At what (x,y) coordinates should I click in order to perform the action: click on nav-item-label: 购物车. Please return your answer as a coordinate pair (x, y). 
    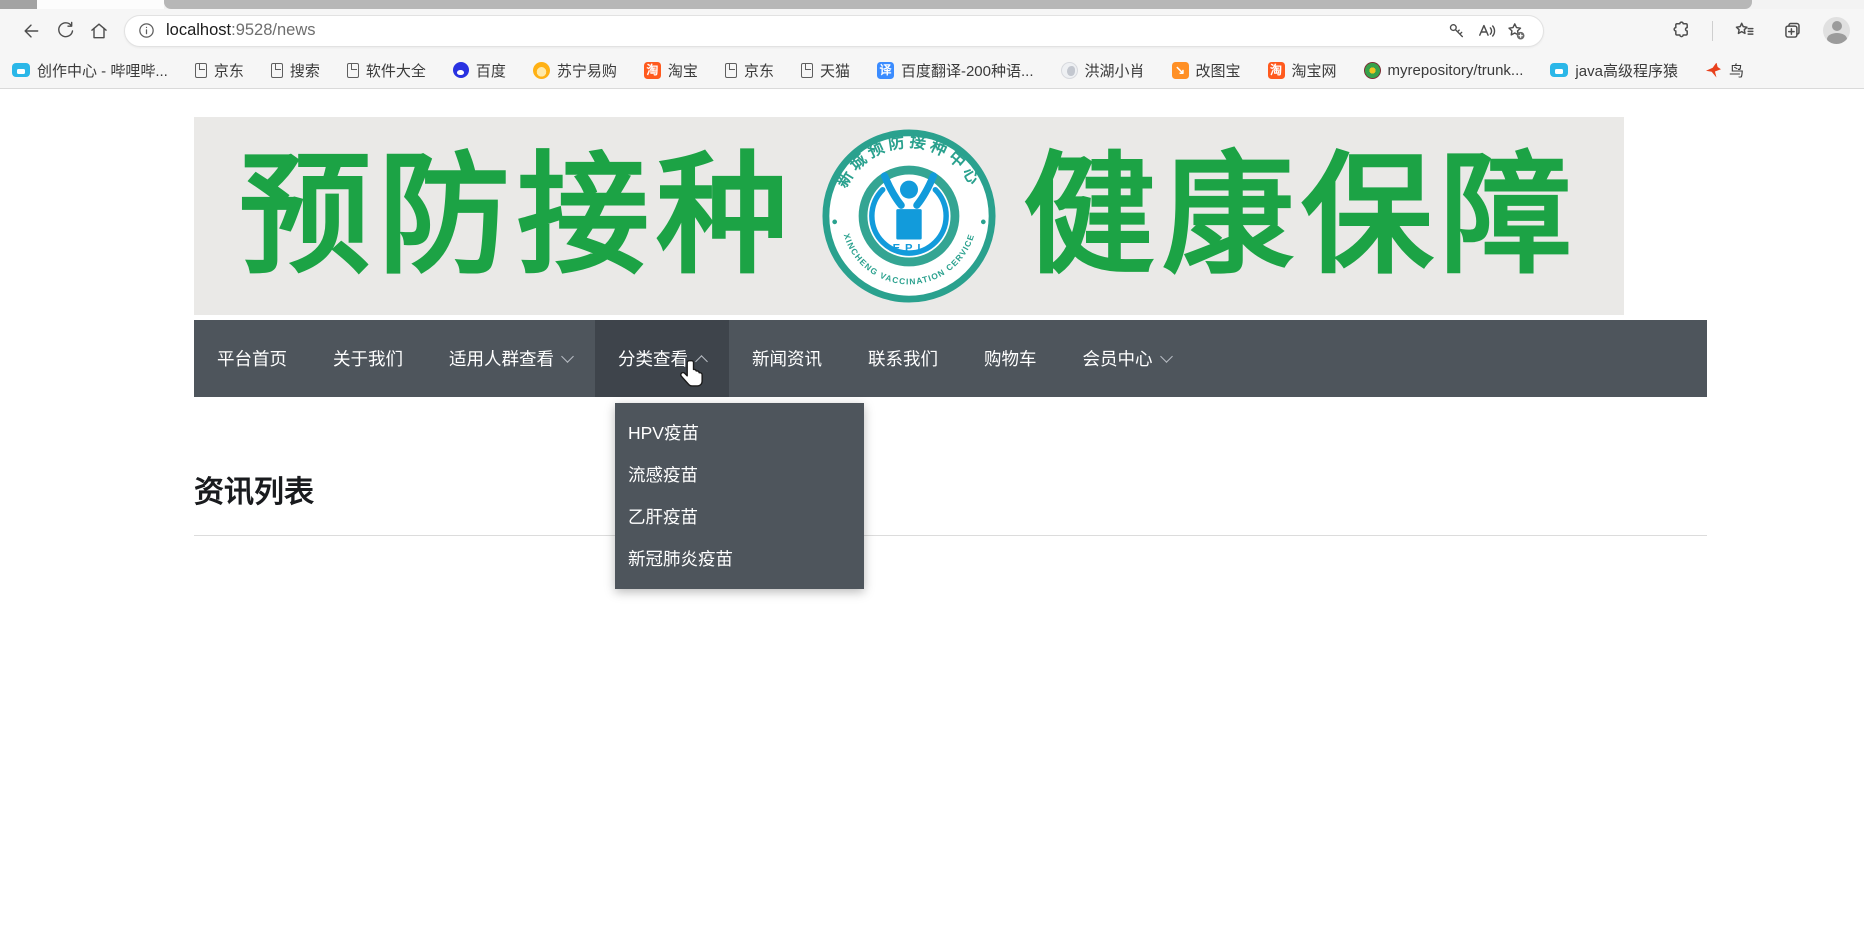
    Looking at the image, I should click on (1010, 359).